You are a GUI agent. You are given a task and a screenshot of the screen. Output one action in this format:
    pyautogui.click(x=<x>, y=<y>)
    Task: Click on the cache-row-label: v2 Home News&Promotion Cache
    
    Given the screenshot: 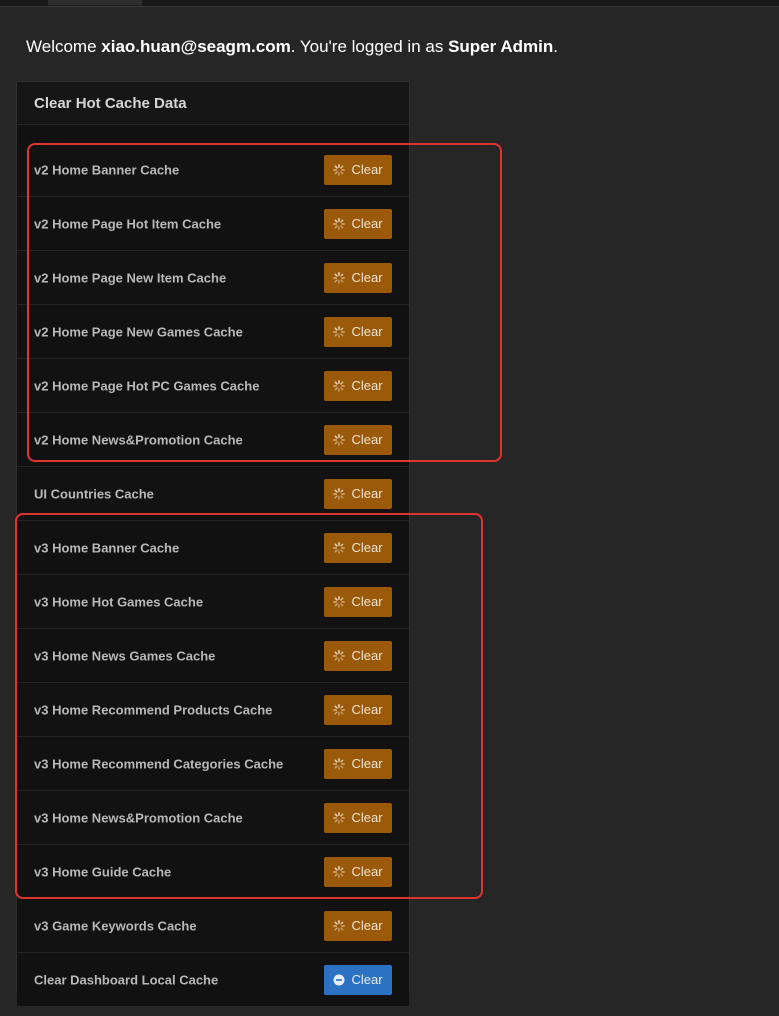 What is the action you would take?
    pyautogui.click(x=138, y=439)
    